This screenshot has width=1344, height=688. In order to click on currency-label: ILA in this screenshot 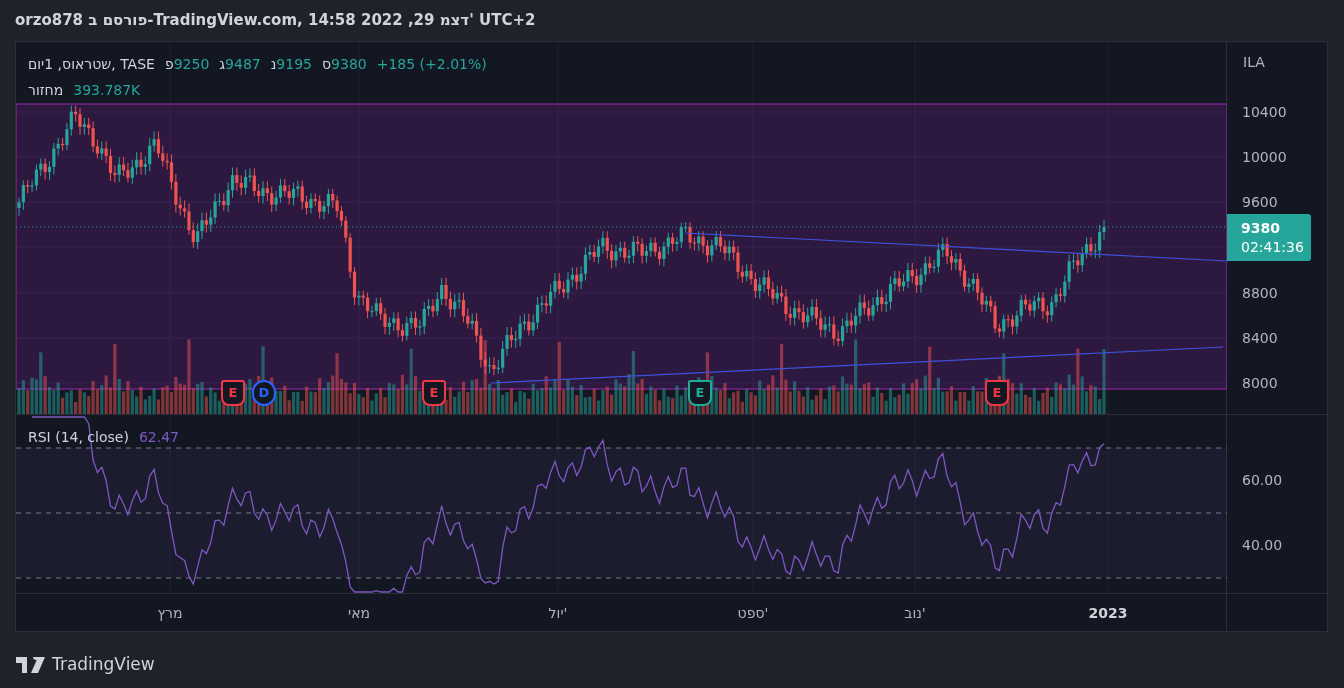, I will do `click(1254, 62)`.